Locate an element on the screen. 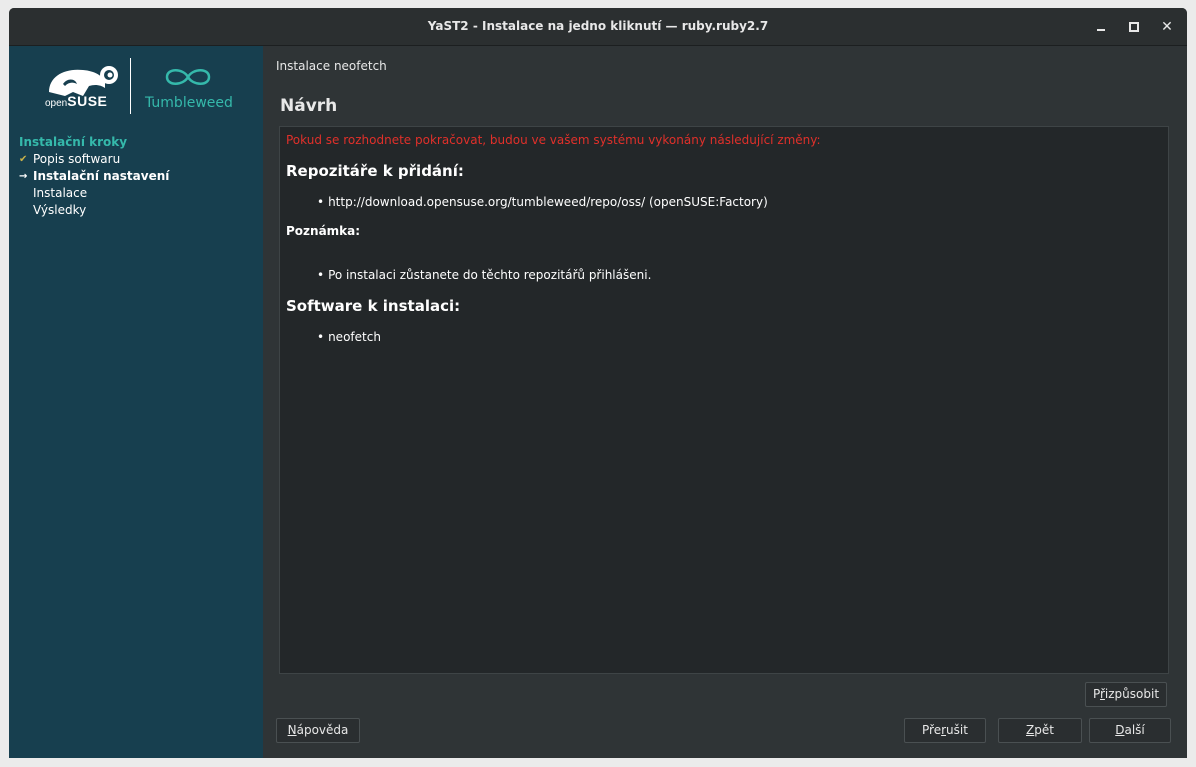  tumbleweed-infinity-icon is located at coordinates (188, 77).